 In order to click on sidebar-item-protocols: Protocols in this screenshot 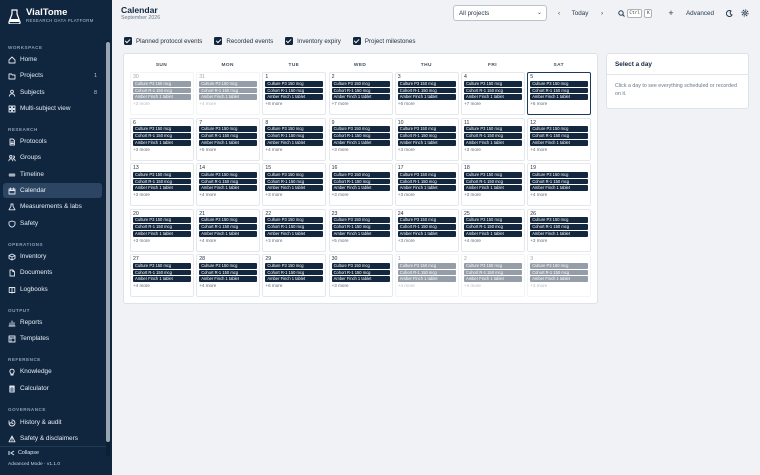, I will do `click(52, 141)`.